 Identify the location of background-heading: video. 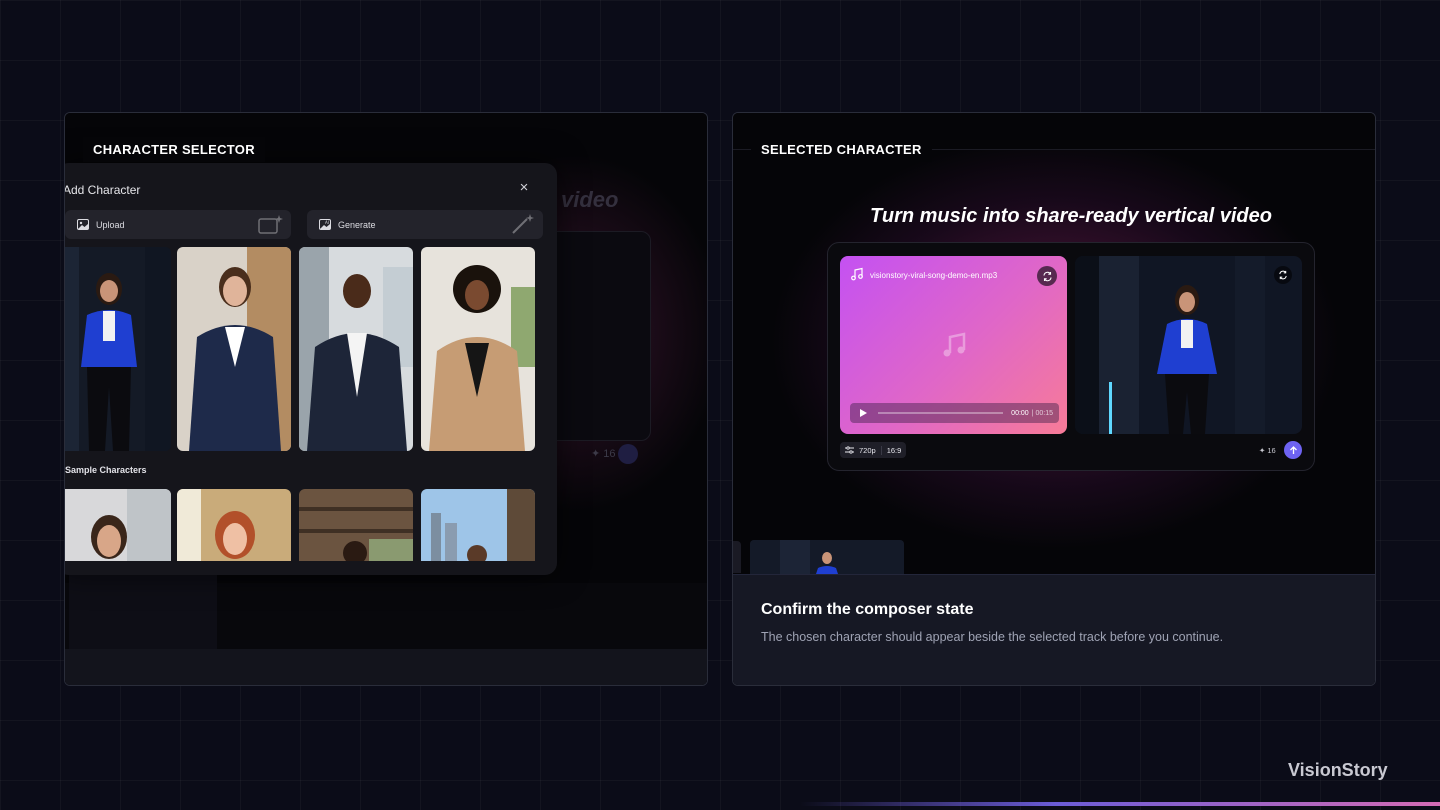
(590, 199).